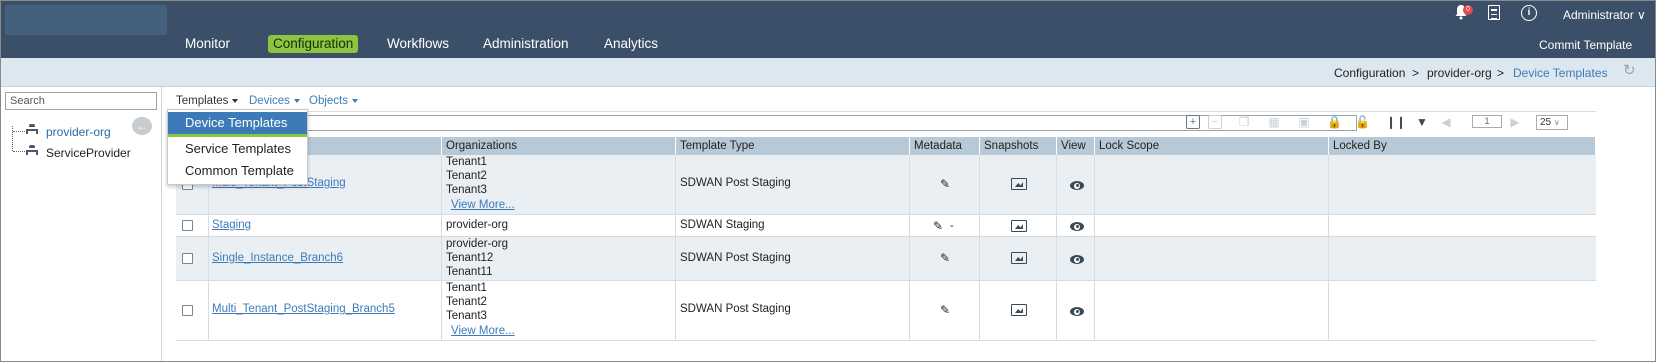 This screenshot has height=362, width=1656. Describe the element at coordinates (1468, 10) in the screenshot. I see `notification-badge: 0` at that location.